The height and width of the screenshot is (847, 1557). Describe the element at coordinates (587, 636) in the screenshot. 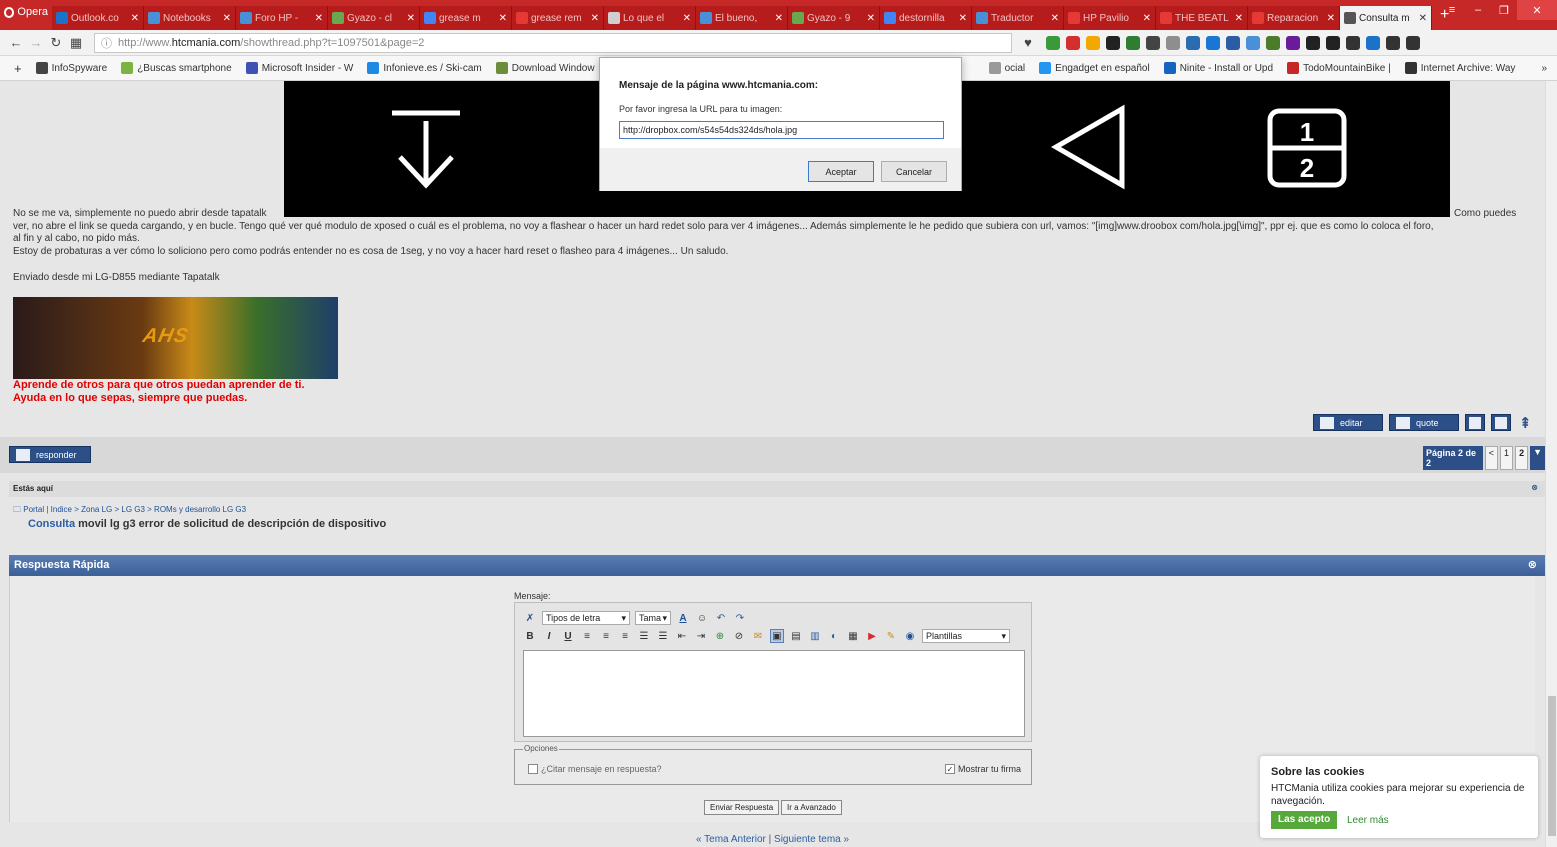

I see `align-left-icon: ≡` at that location.